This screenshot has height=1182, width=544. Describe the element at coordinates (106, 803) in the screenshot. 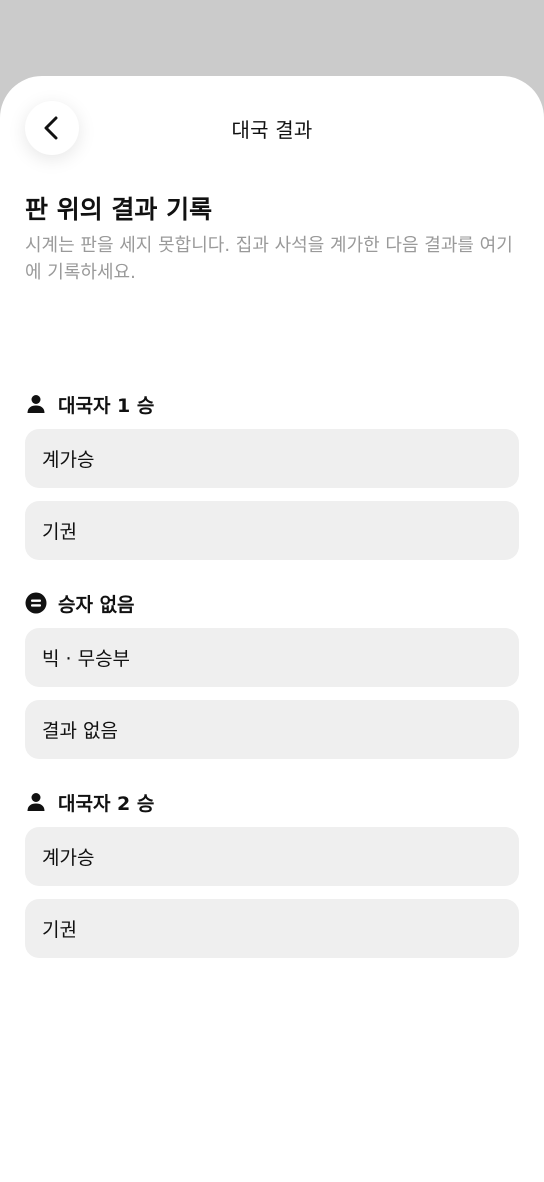

I see `group-label: 대국자 2 승` at that location.